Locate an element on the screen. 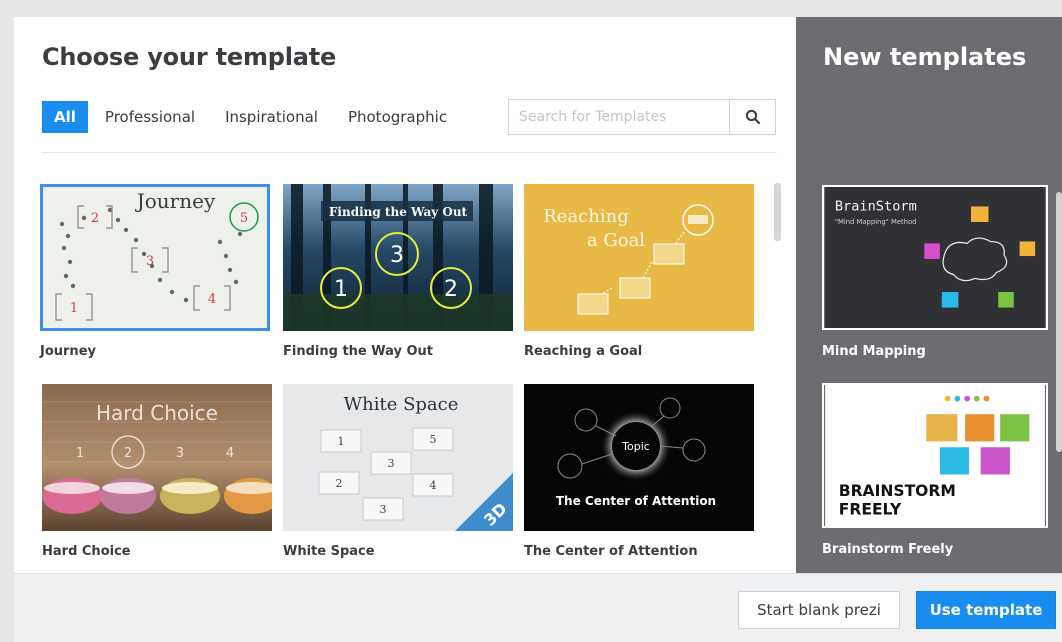  template-thumbnail: Topic The Center of Attention is located at coordinates (639, 457).